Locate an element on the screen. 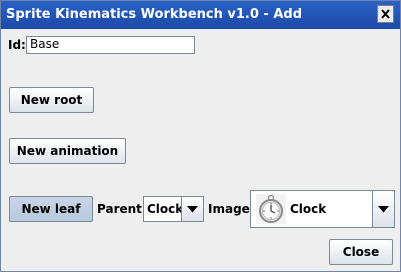 The height and width of the screenshot is (272, 401). new-root-button: New root is located at coordinates (51, 100).